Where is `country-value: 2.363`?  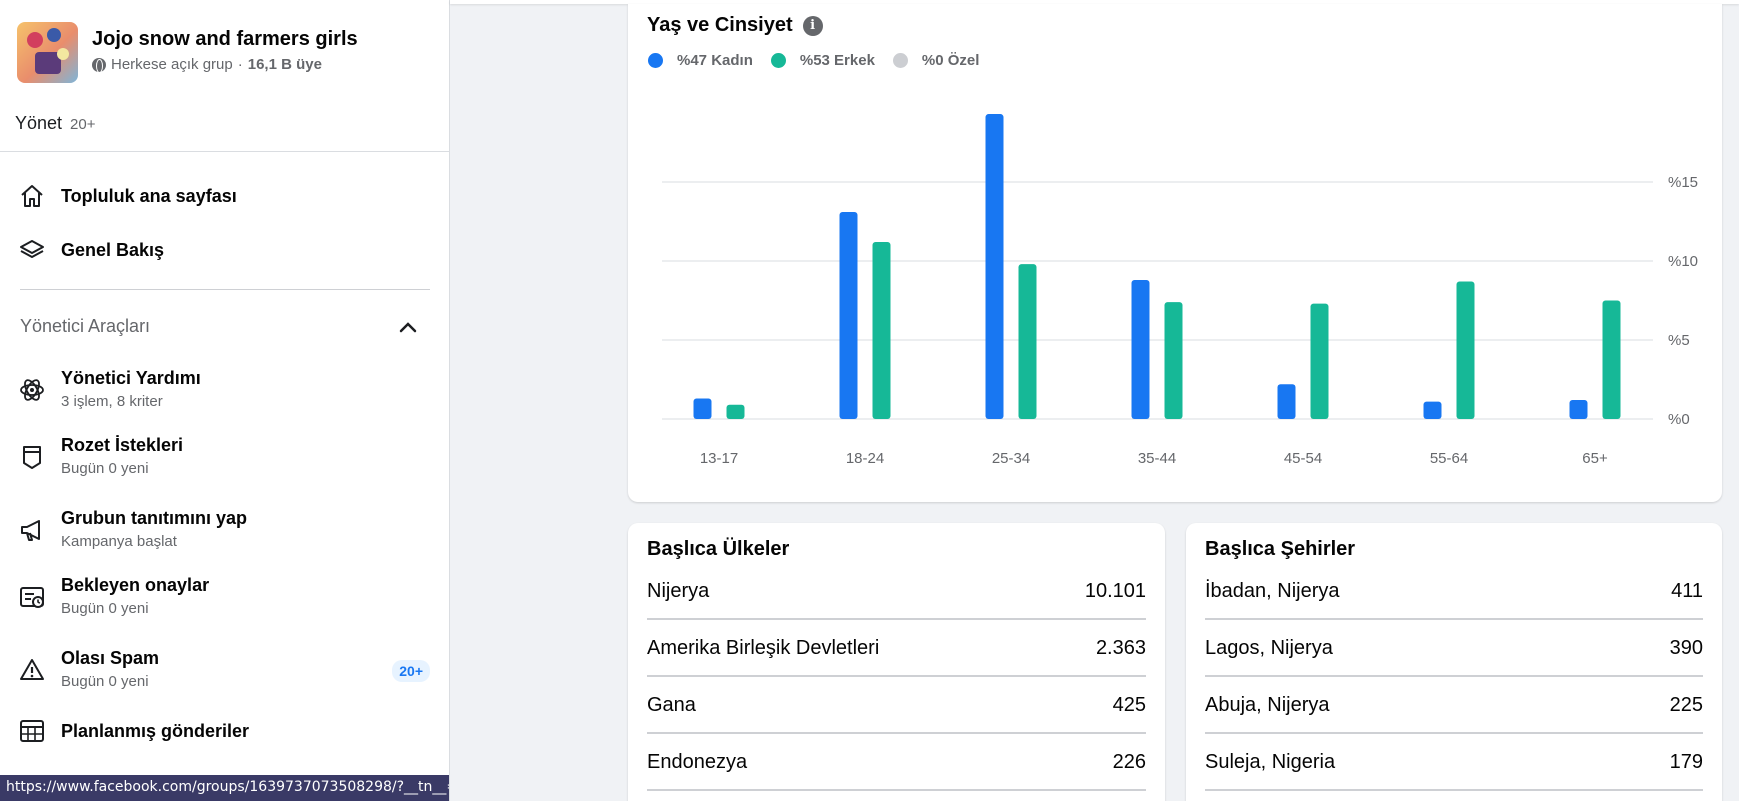 country-value: 2.363 is located at coordinates (1120, 647).